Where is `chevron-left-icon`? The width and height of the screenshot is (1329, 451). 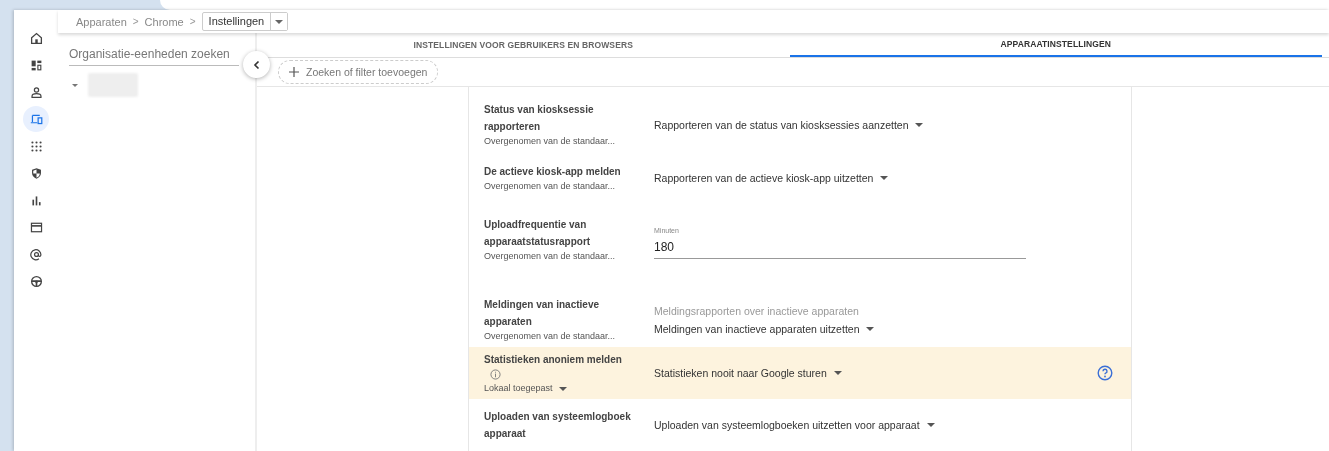
chevron-left-icon is located at coordinates (256, 64).